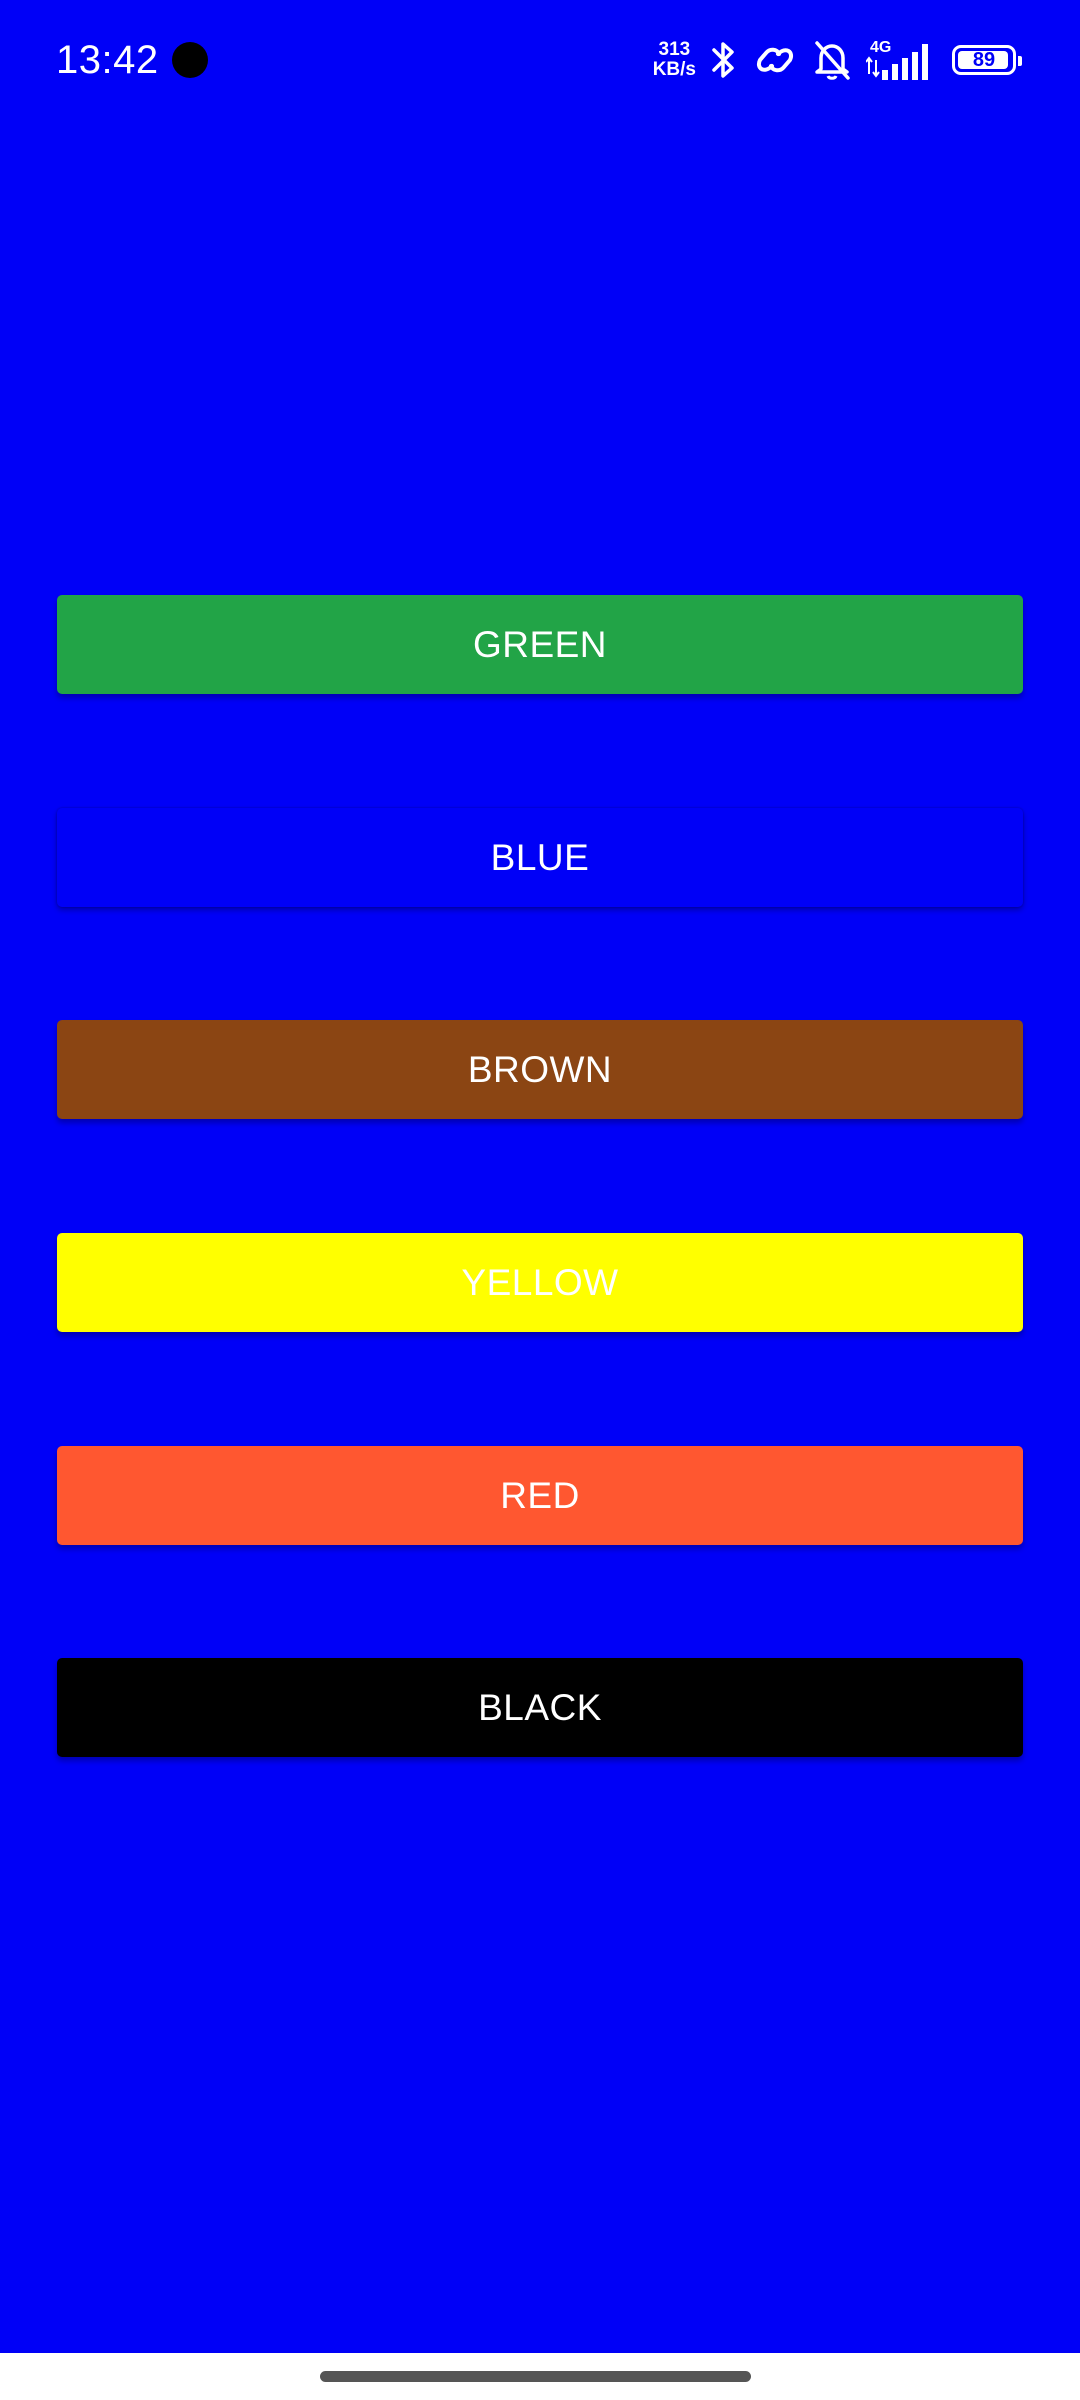 The height and width of the screenshot is (2400, 1080). Describe the element at coordinates (540, 644) in the screenshot. I see `green-button: GREEN` at that location.